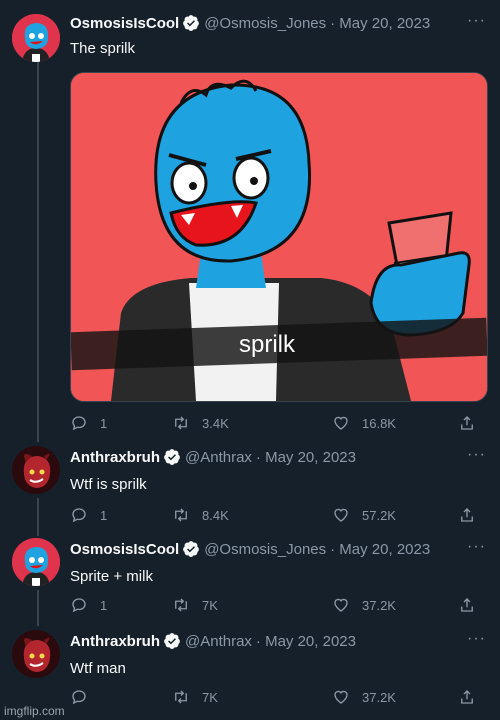 The width and height of the screenshot is (500, 720). What do you see at coordinates (108, 484) in the screenshot?
I see `tweet-text: Wtf is sprilk` at bounding box center [108, 484].